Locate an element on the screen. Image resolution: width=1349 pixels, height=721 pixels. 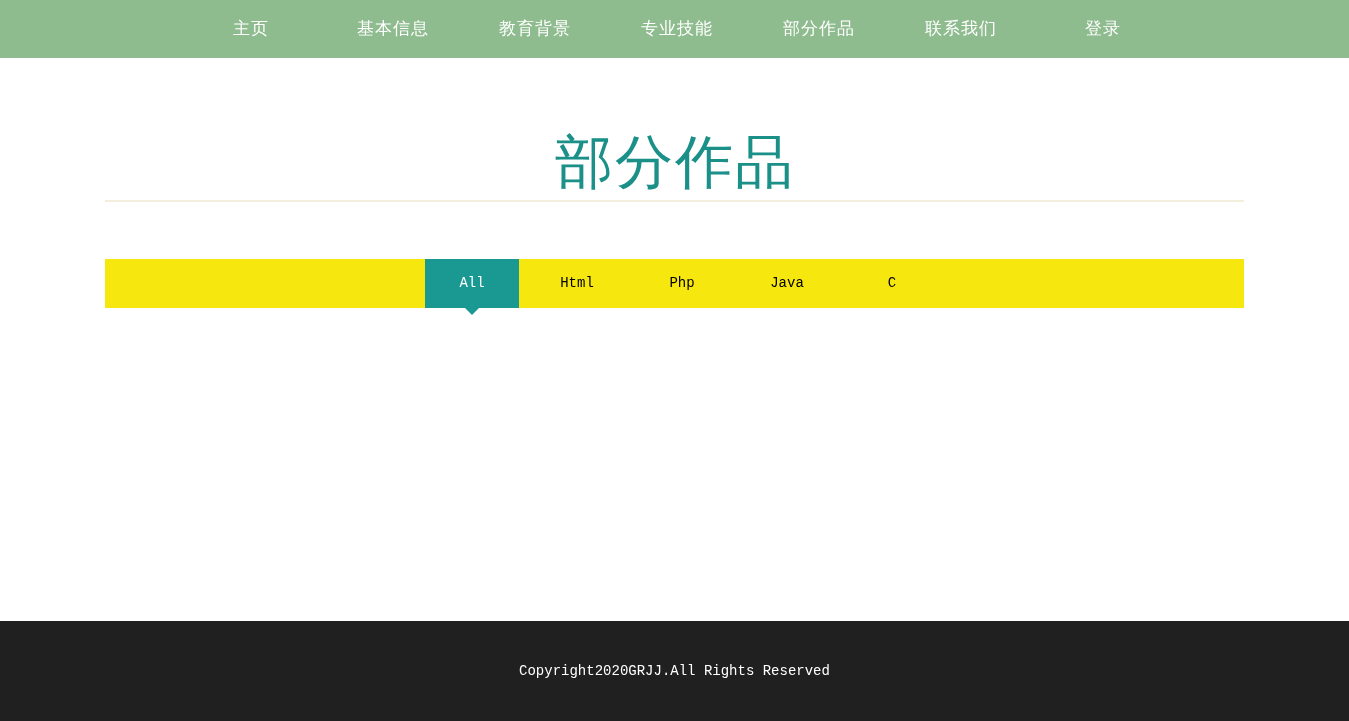
section-title: 部分作品 is located at coordinates (674, 162).